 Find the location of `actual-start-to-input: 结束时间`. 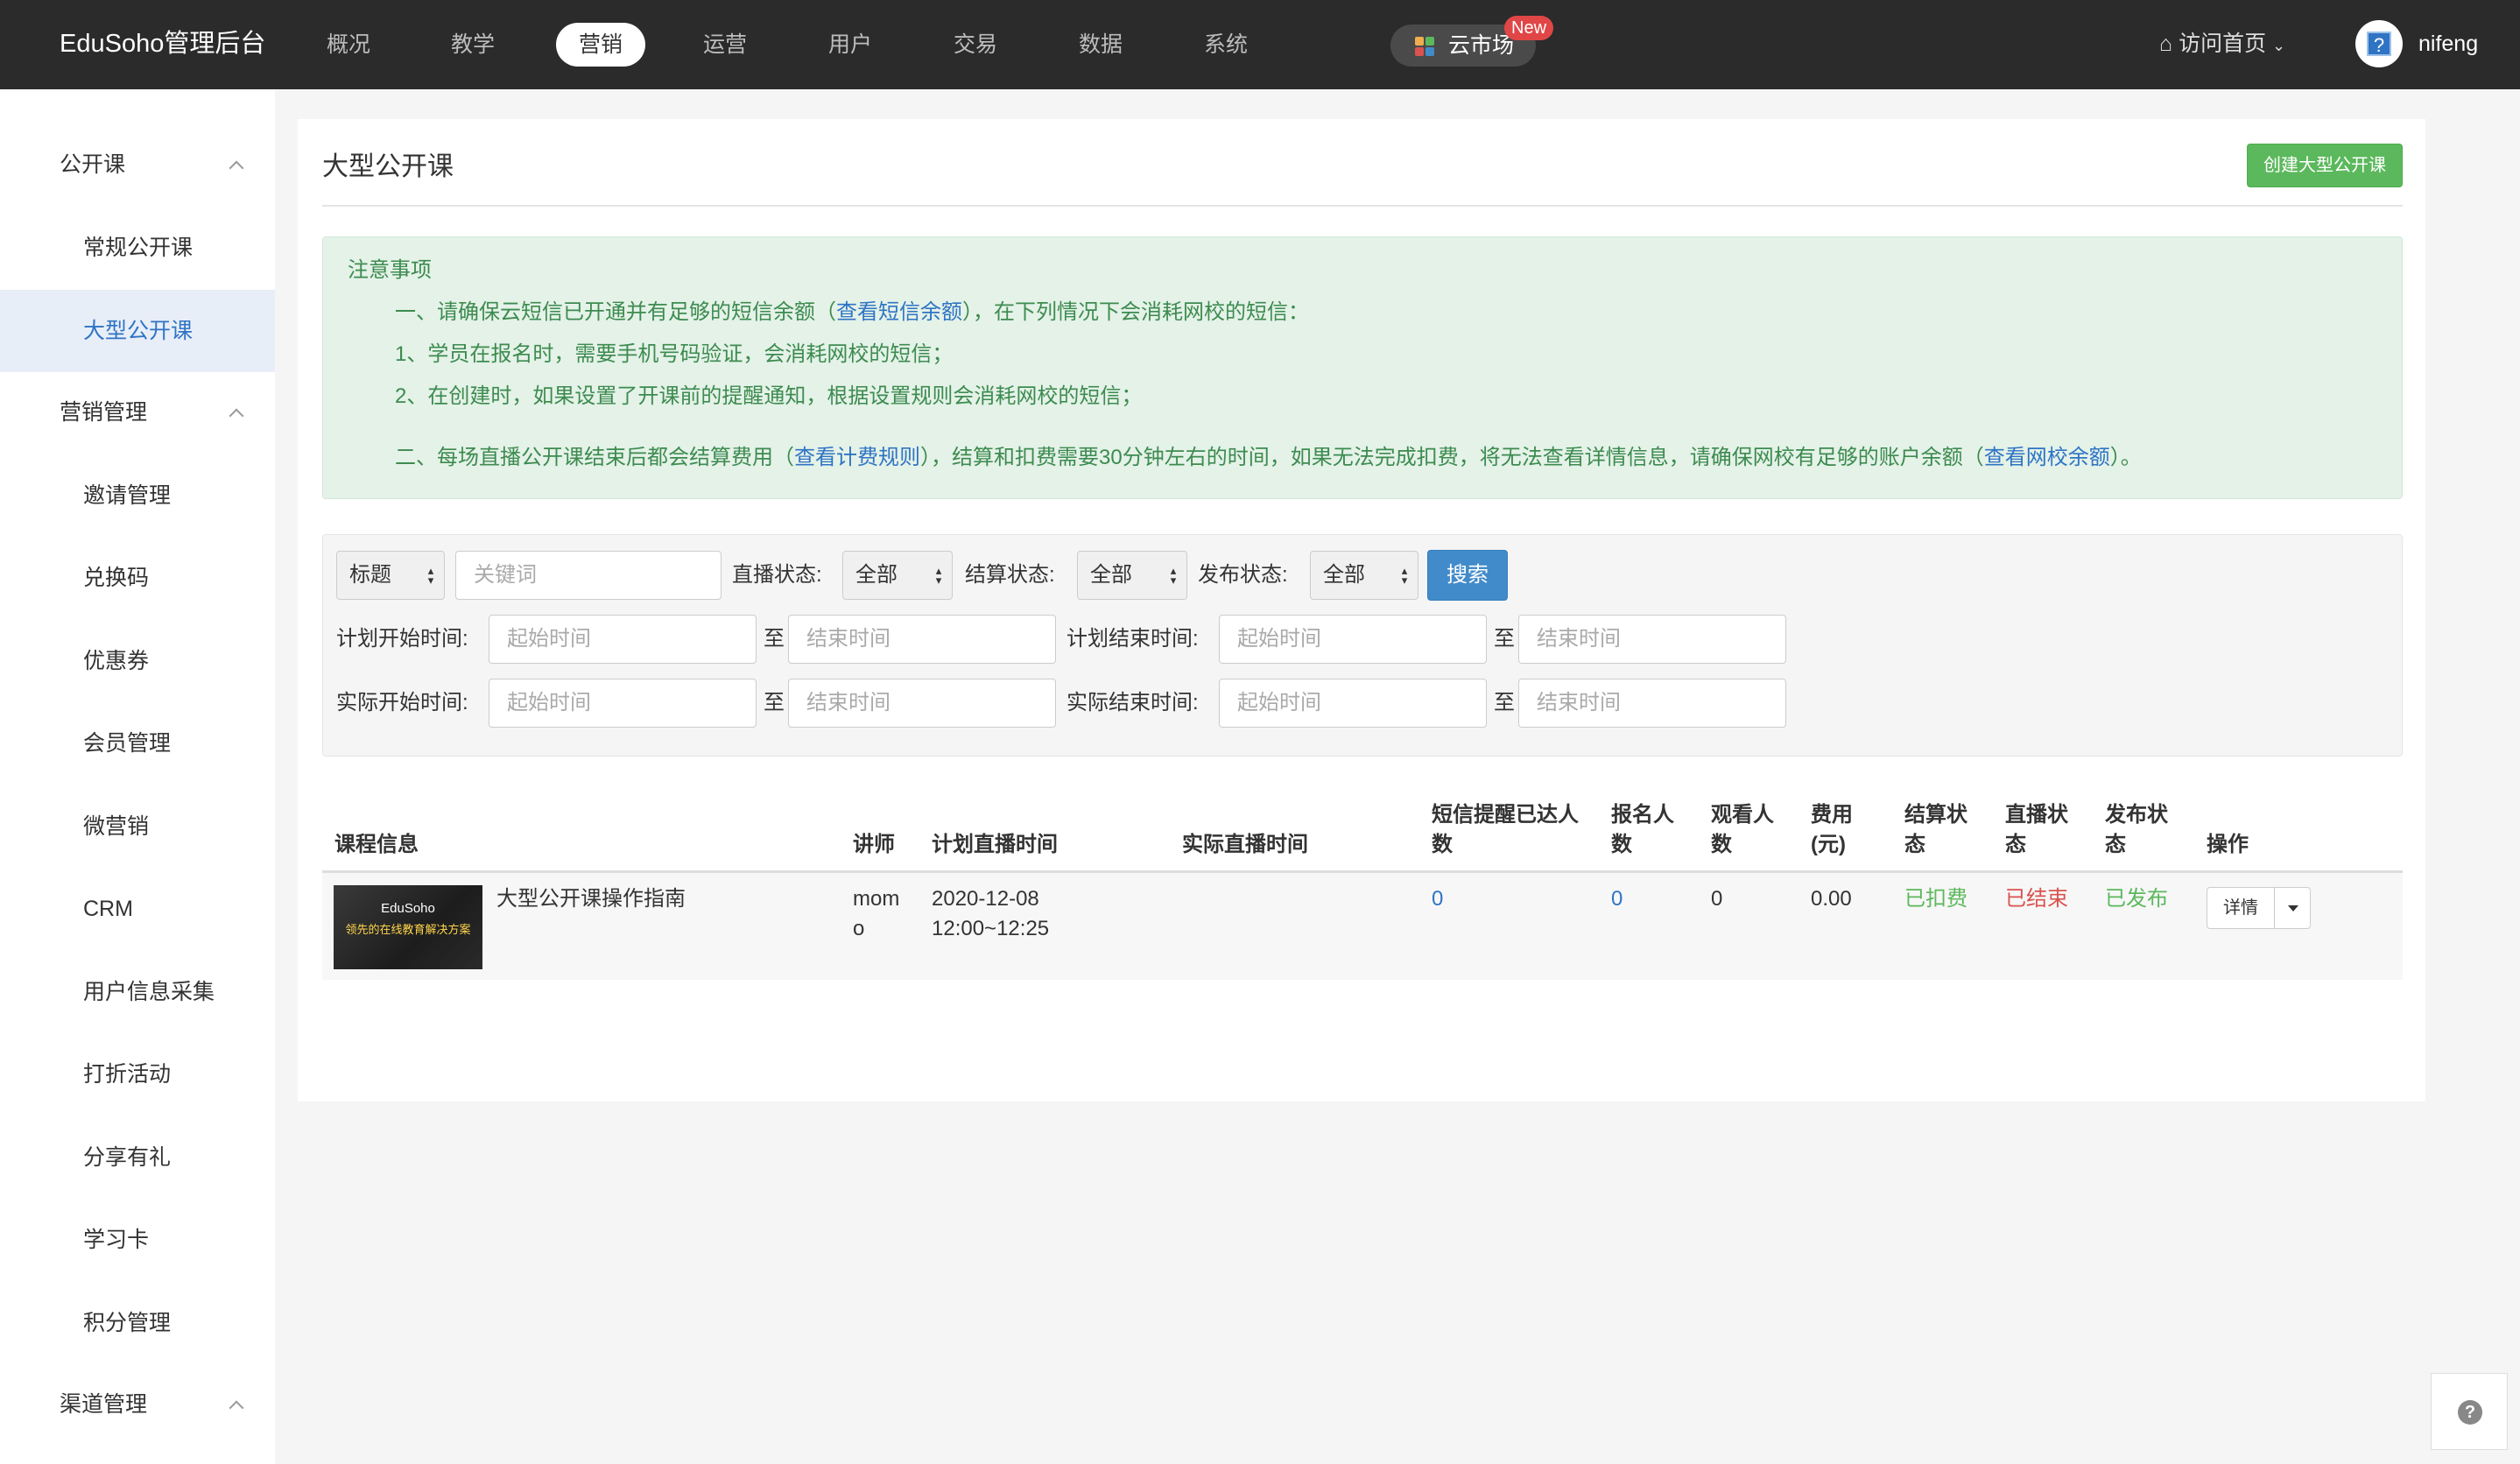

actual-start-to-input: 结束时间 is located at coordinates (922, 703).